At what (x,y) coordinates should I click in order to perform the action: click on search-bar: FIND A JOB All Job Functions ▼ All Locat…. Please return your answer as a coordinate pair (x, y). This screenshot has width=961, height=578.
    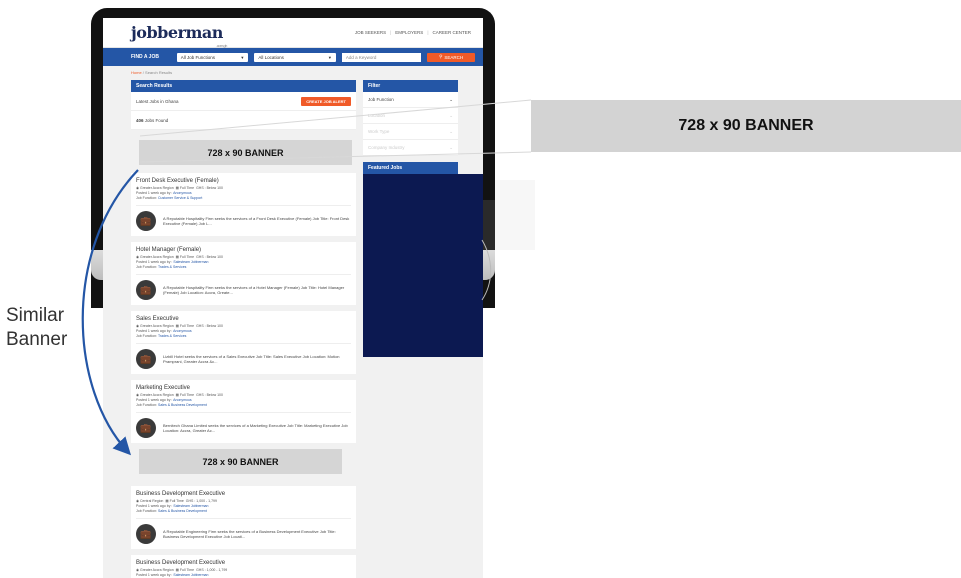
    Looking at the image, I should click on (293, 57).